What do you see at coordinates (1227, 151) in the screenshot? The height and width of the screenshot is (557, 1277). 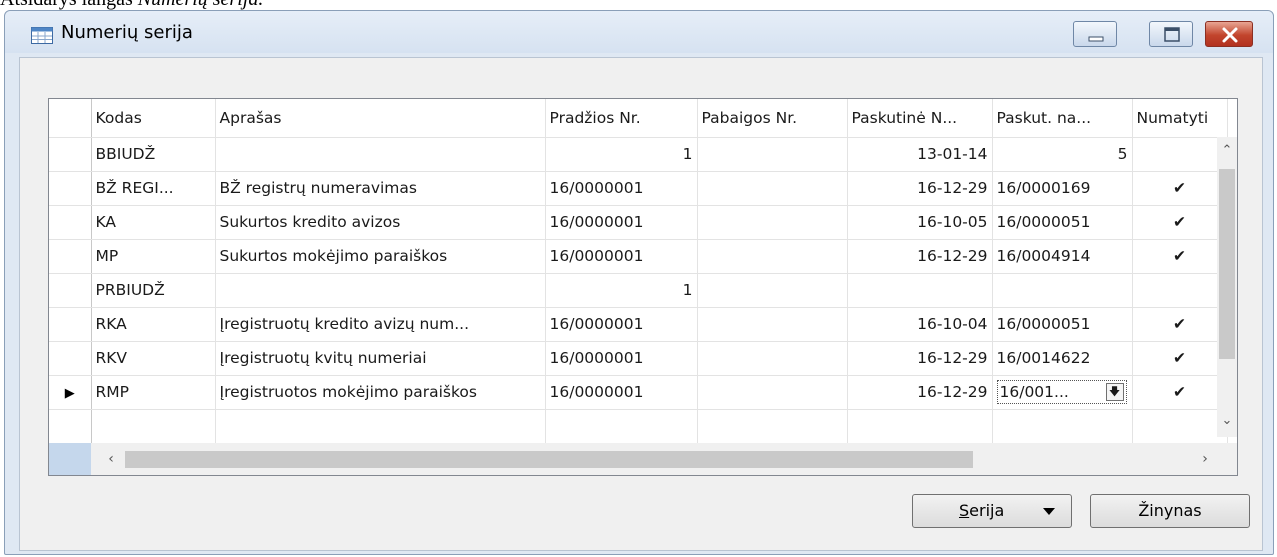 I see `scroll-up-icon: ⌃` at bounding box center [1227, 151].